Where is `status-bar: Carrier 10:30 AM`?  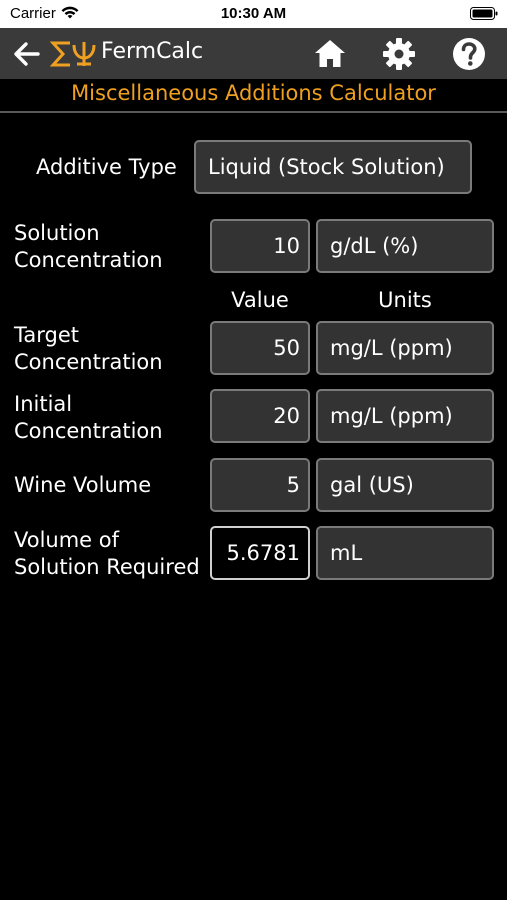
status-bar: Carrier 10:30 AM is located at coordinates (253, 14).